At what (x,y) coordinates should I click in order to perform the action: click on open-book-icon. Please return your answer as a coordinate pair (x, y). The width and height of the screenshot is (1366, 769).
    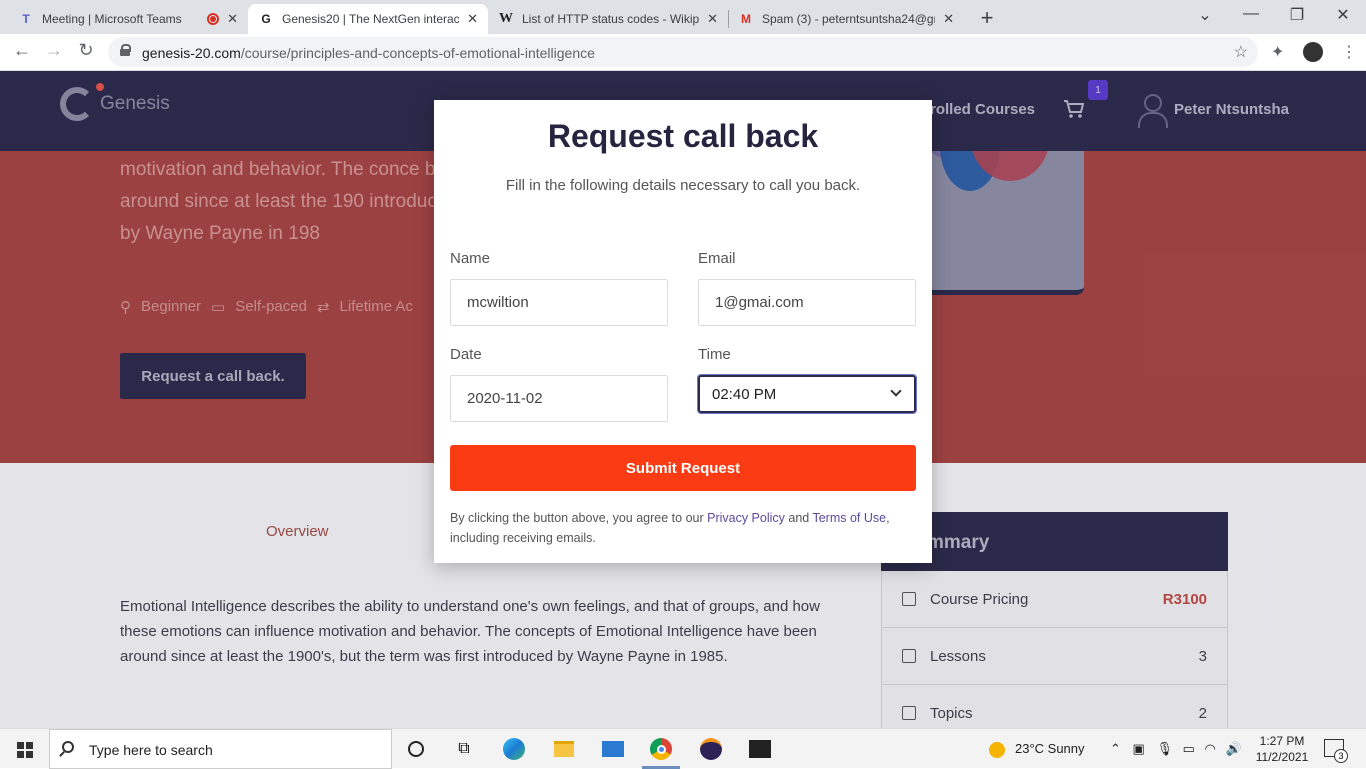
    Looking at the image, I should click on (909, 713).